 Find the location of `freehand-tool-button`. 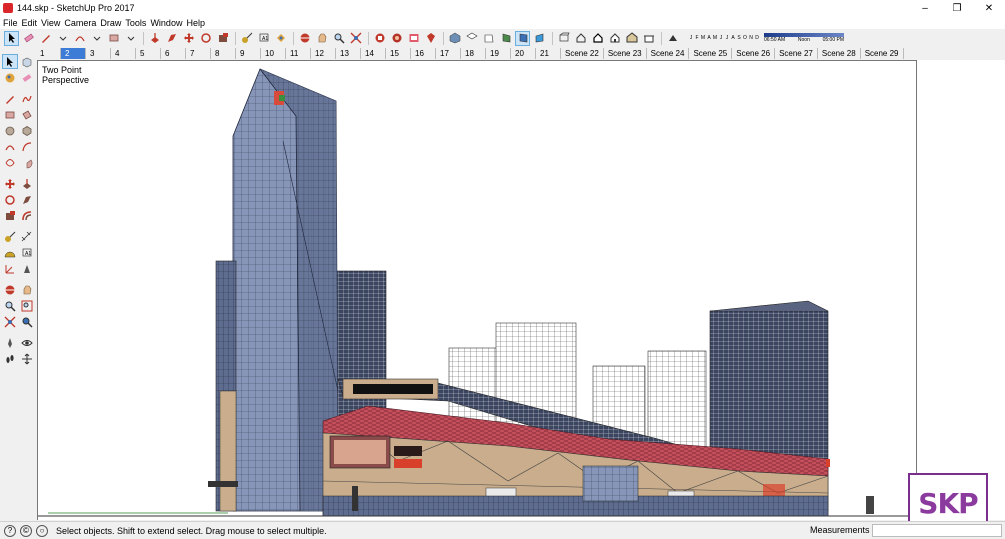

freehand-tool-button is located at coordinates (27, 98).